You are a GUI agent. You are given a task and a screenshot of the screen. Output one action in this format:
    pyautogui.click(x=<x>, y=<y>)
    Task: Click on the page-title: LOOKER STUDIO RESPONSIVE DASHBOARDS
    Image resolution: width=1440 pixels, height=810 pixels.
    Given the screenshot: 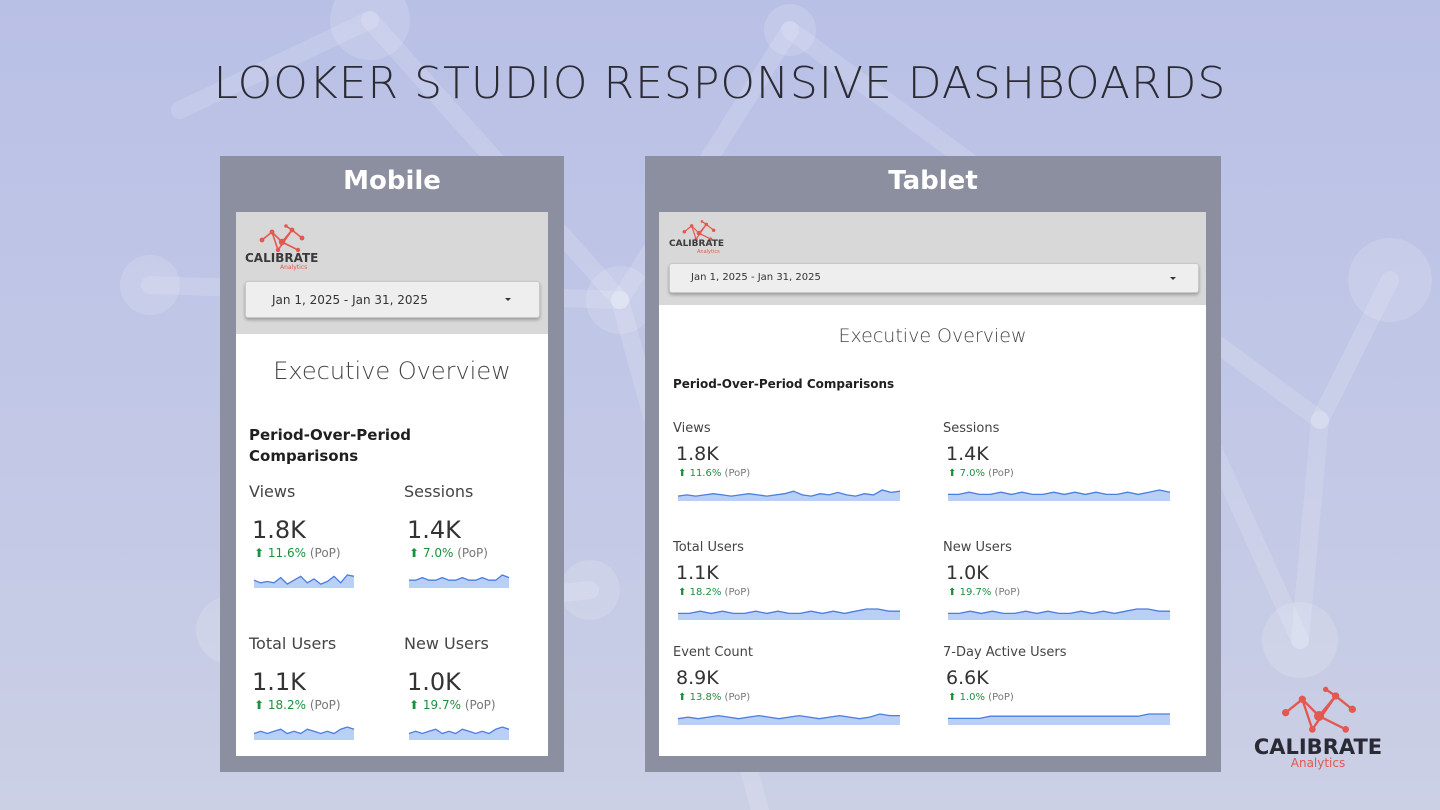 What is the action you would take?
    pyautogui.click(x=720, y=83)
    